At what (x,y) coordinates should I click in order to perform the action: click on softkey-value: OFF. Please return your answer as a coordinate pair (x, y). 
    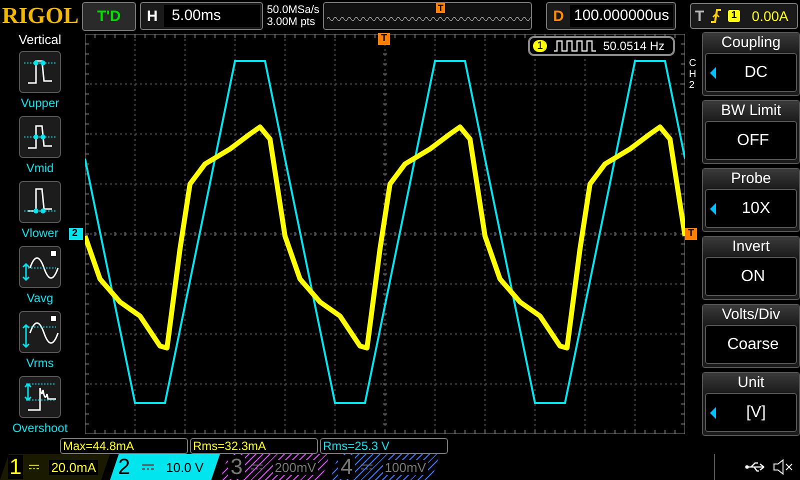
    Looking at the image, I should click on (753, 141).